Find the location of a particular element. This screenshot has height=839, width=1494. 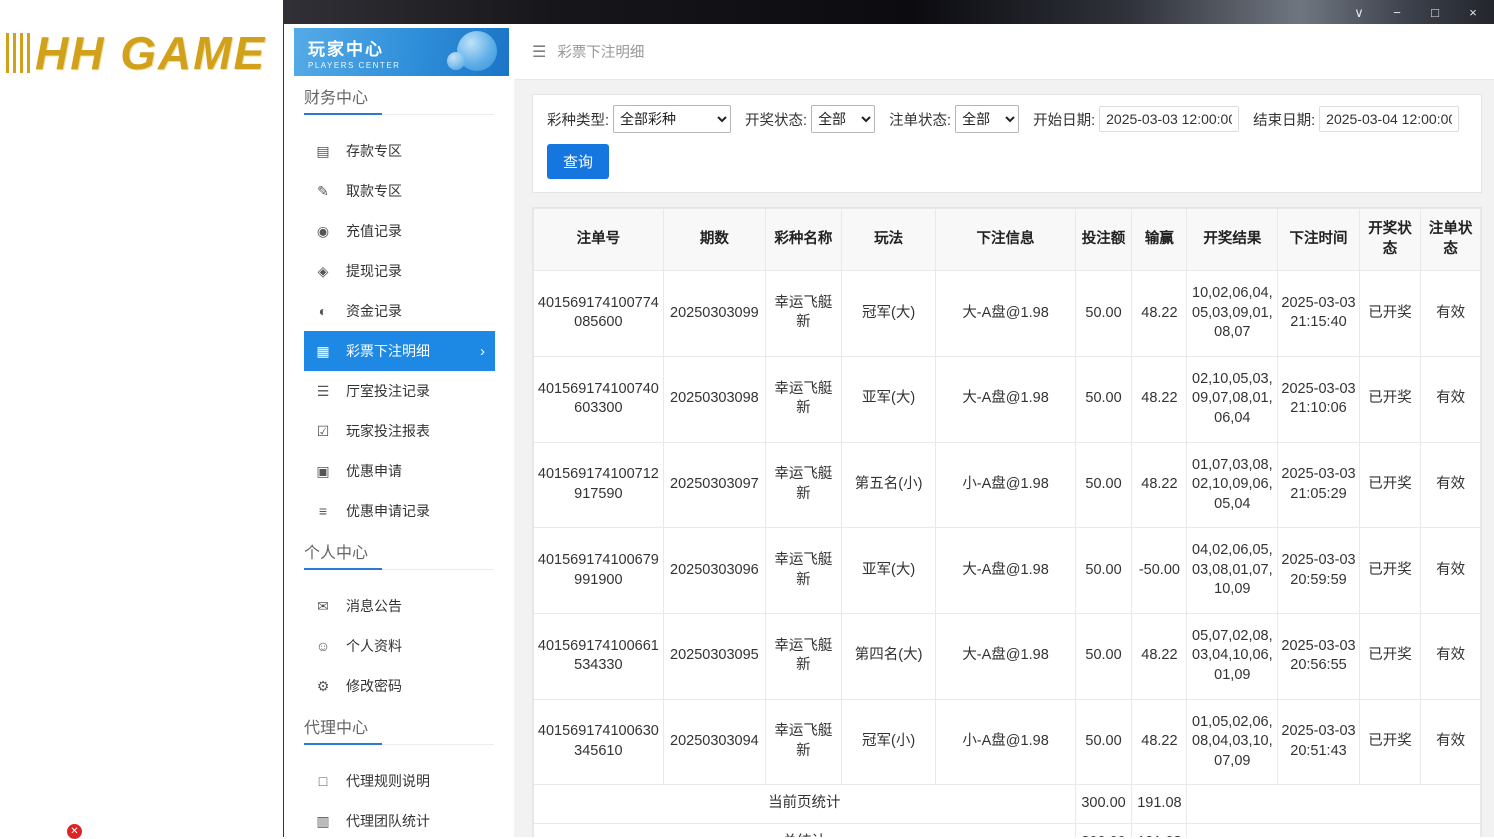

minimize-button: − is located at coordinates (1397, 12).